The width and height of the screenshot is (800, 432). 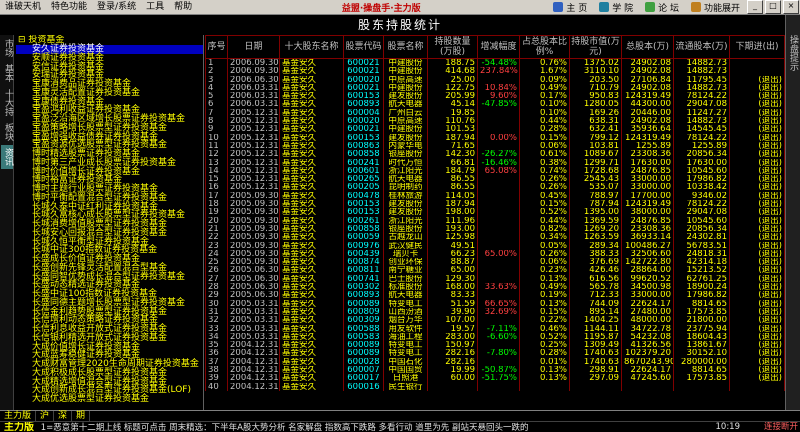 I want to click on column-header: 下期进(出), so click(x=757, y=47).